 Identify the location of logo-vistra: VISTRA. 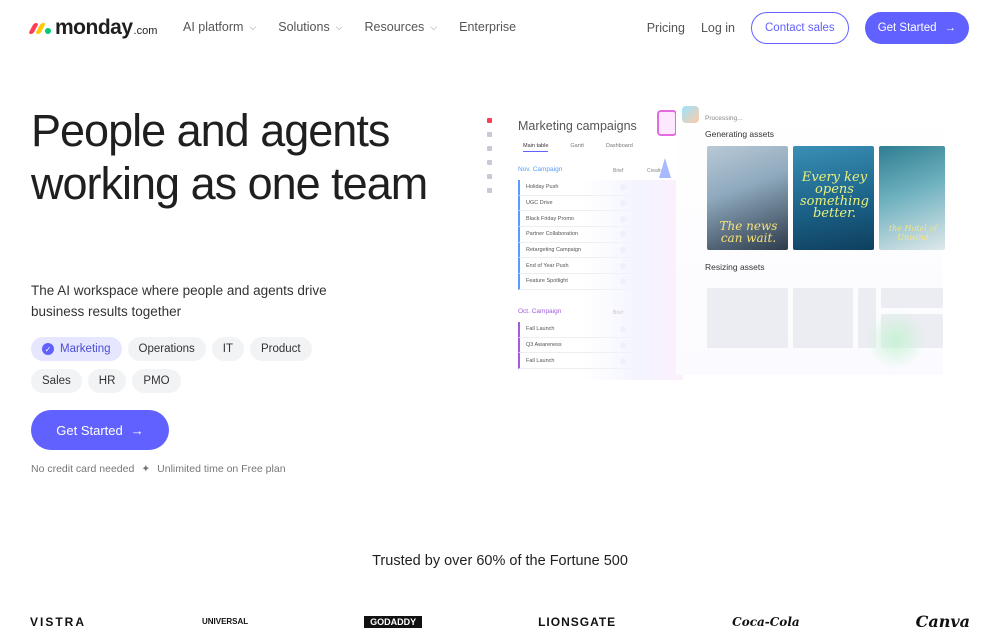
(58, 621).